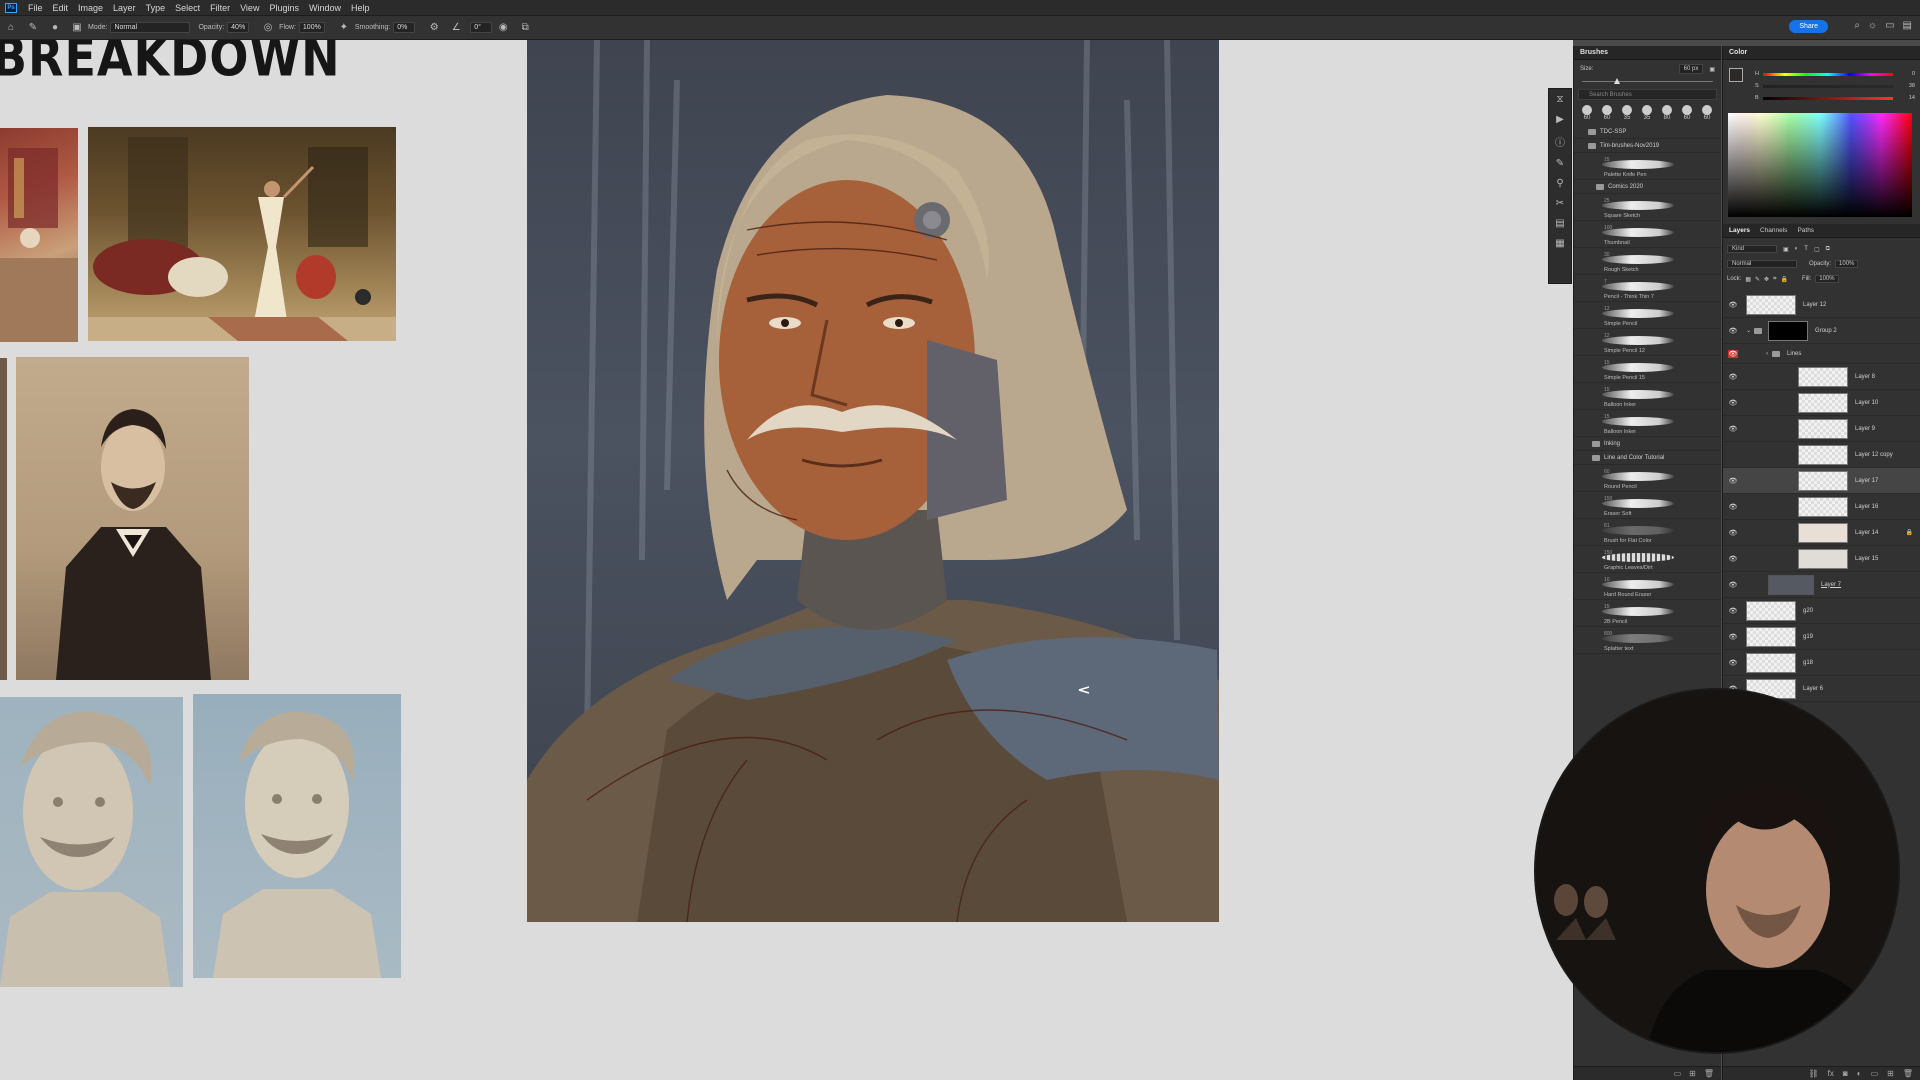 The height and width of the screenshot is (1080, 1920). What do you see at coordinates (1906, 74) in the screenshot?
I see `h-value: 0` at bounding box center [1906, 74].